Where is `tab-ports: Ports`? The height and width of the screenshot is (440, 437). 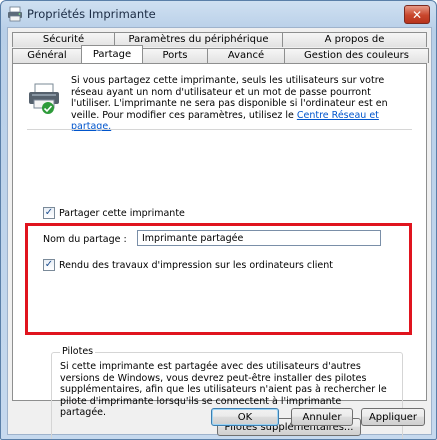 tab-ports: Ports is located at coordinates (175, 55).